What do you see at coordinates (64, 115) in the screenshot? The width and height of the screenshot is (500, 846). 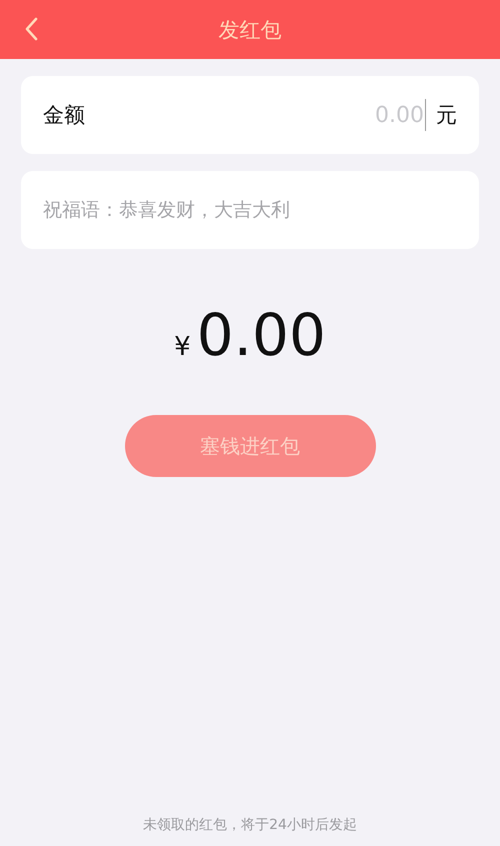 I see `amount-label: 金额` at bounding box center [64, 115].